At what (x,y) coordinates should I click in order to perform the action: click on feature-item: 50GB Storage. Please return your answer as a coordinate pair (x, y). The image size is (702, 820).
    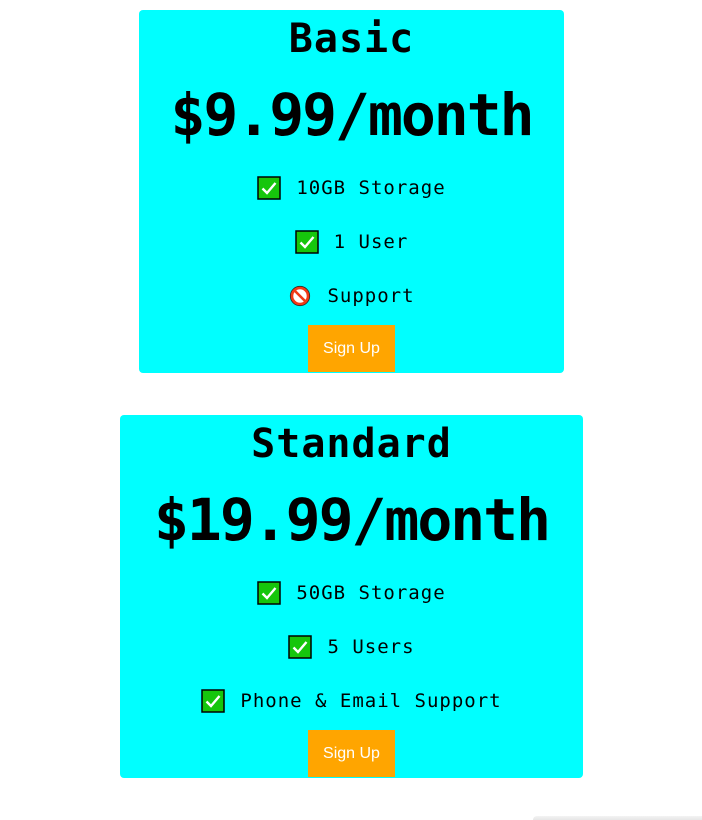
    Looking at the image, I should click on (351, 593).